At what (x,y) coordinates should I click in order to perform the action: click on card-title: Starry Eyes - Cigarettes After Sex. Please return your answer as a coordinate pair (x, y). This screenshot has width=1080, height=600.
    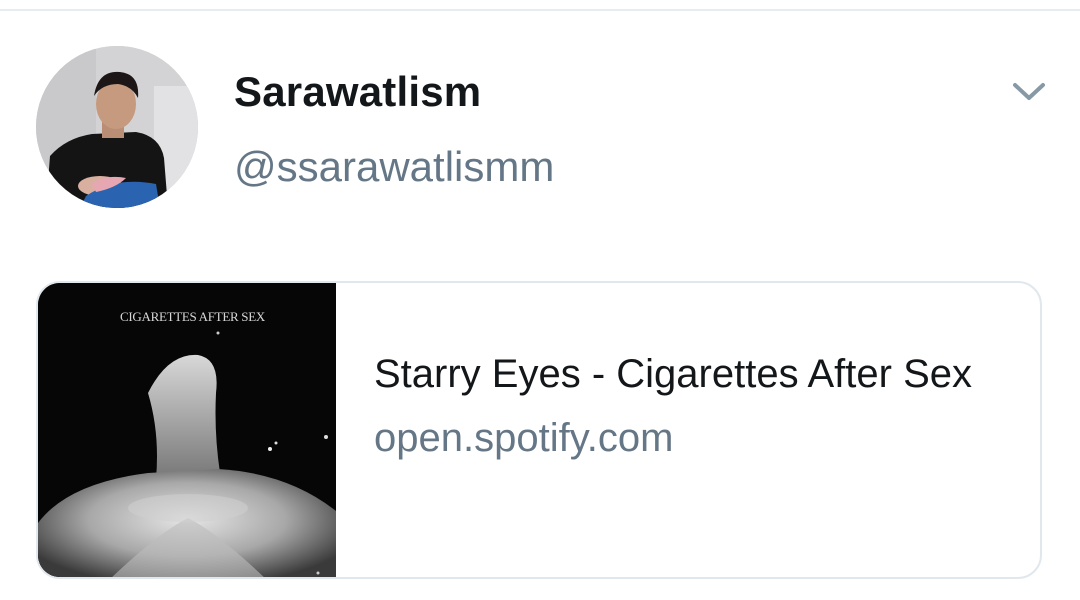
    Looking at the image, I should click on (673, 374).